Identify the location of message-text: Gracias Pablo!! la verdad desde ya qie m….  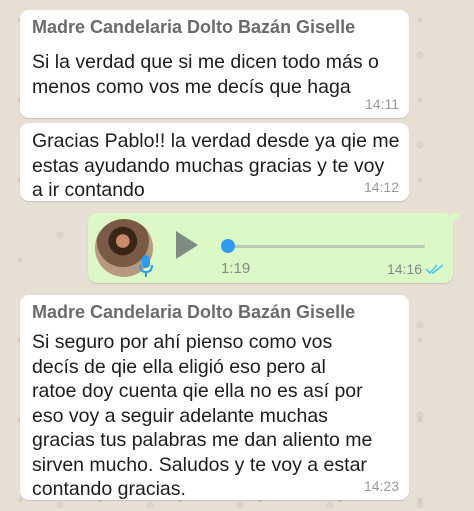
(215, 166).